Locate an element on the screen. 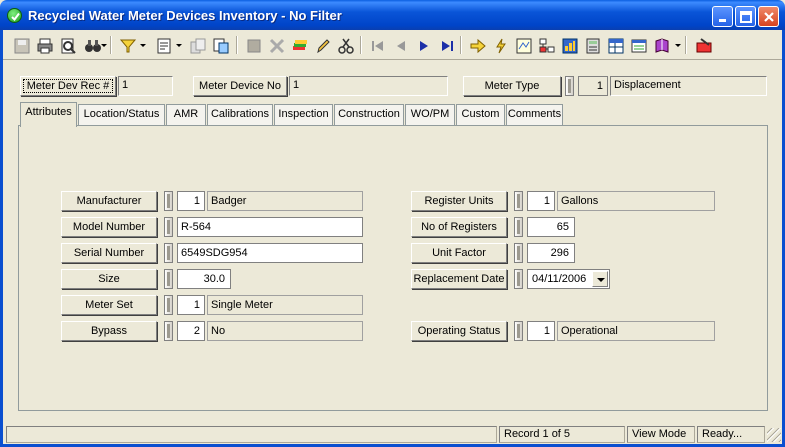 This screenshot has height=447, width=785. next-icon is located at coordinates (424, 46).